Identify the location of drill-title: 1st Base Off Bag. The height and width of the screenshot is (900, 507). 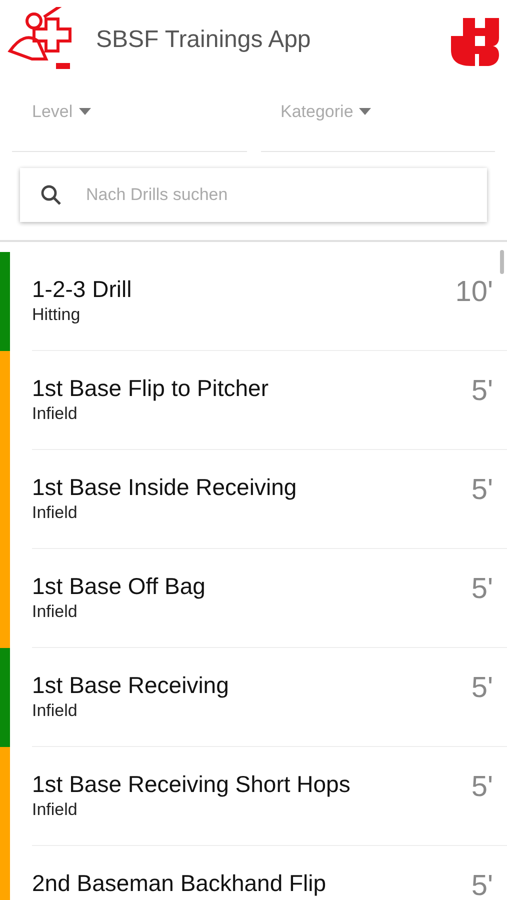
(119, 586).